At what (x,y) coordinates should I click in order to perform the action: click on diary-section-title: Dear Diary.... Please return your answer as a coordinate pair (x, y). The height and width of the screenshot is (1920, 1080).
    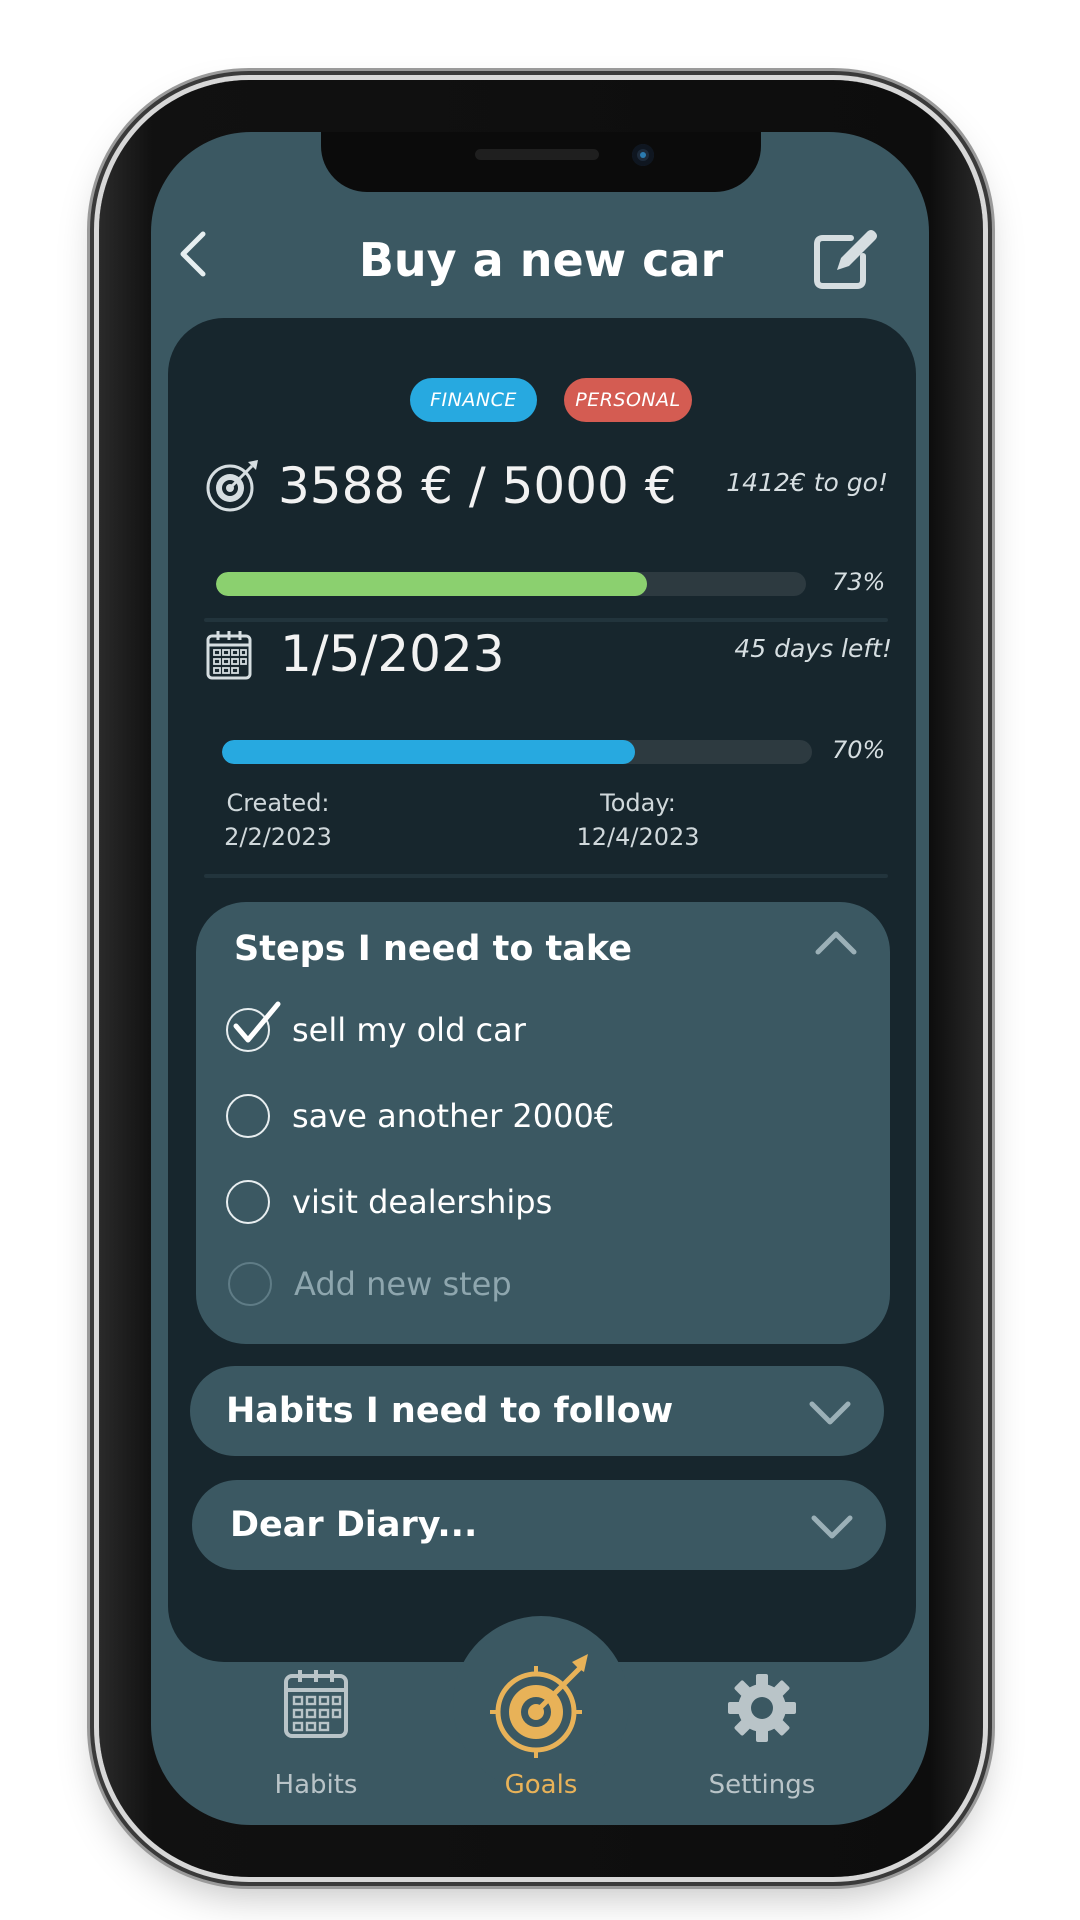
    Looking at the image, I should click on (354, 1525).